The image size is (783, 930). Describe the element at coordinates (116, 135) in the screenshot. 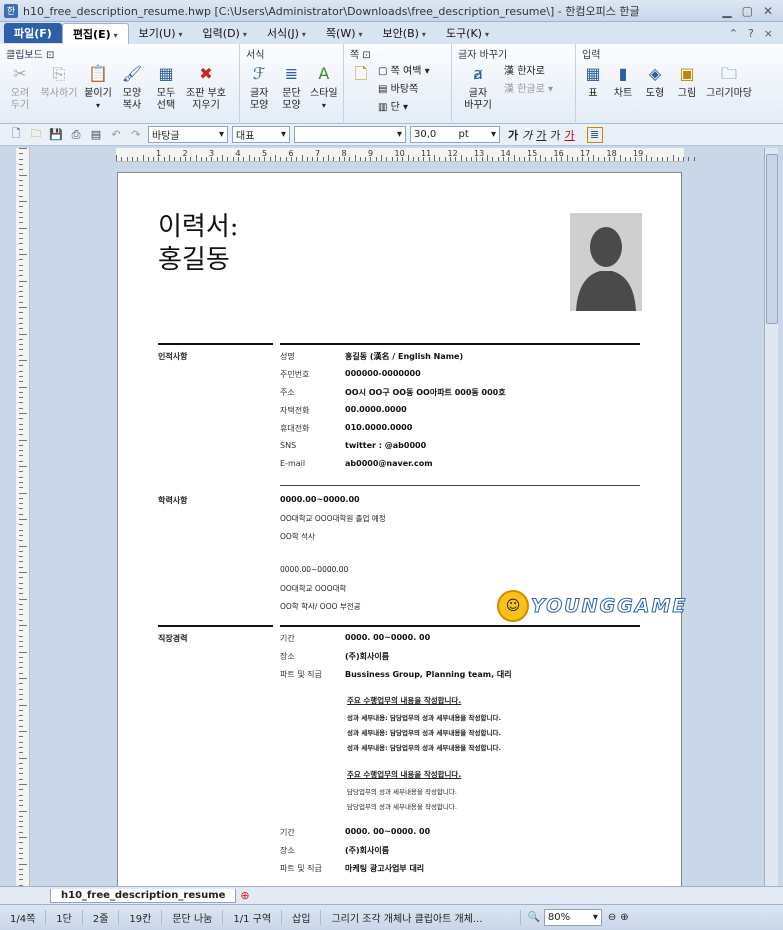

I see `undo-icon: ↶` at that location.